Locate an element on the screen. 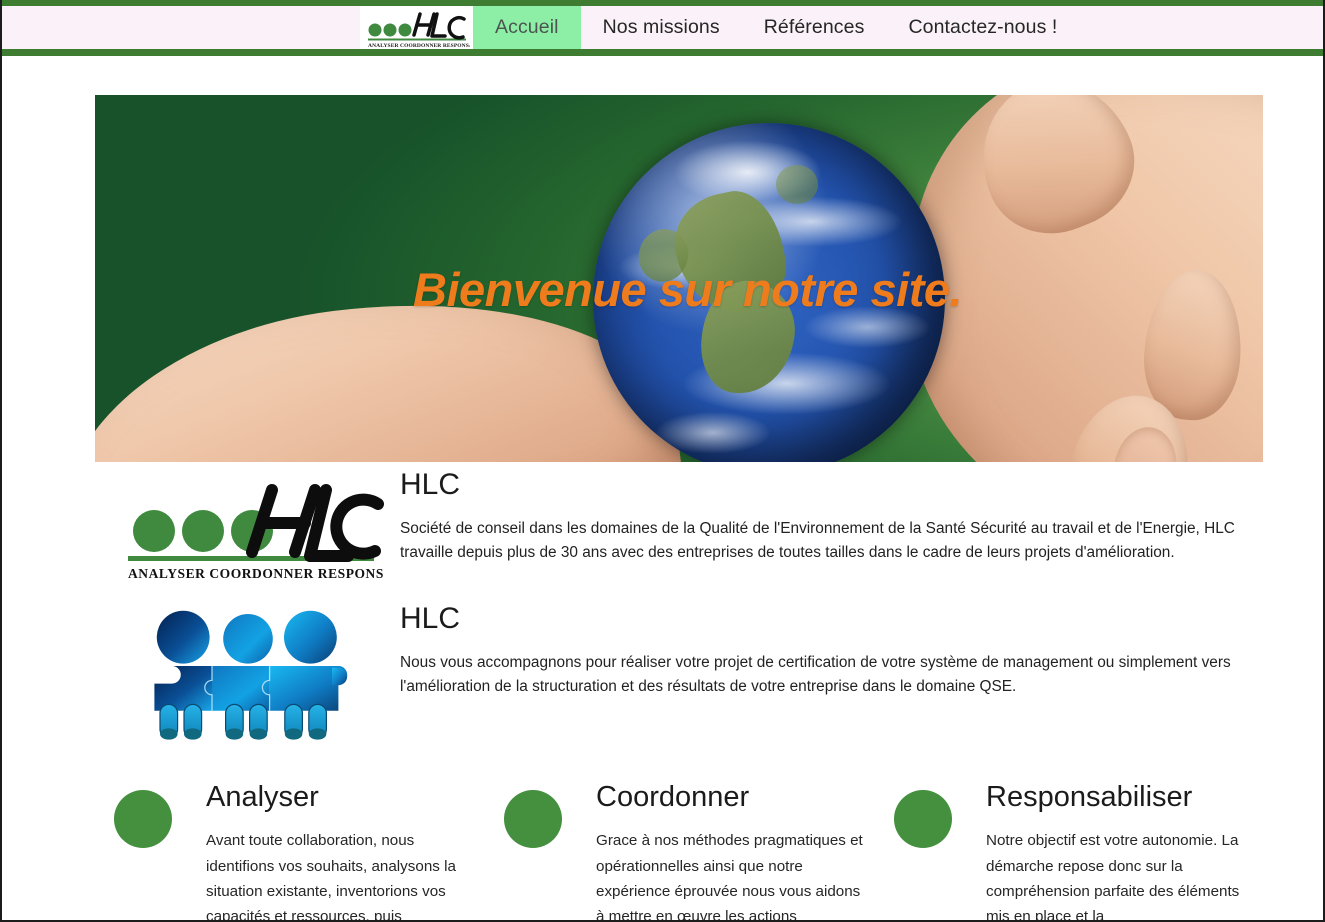 The height and width of the screenshot is (922, 1325). nav-item-accueil: Accueil is located at coordinates (527, 27).